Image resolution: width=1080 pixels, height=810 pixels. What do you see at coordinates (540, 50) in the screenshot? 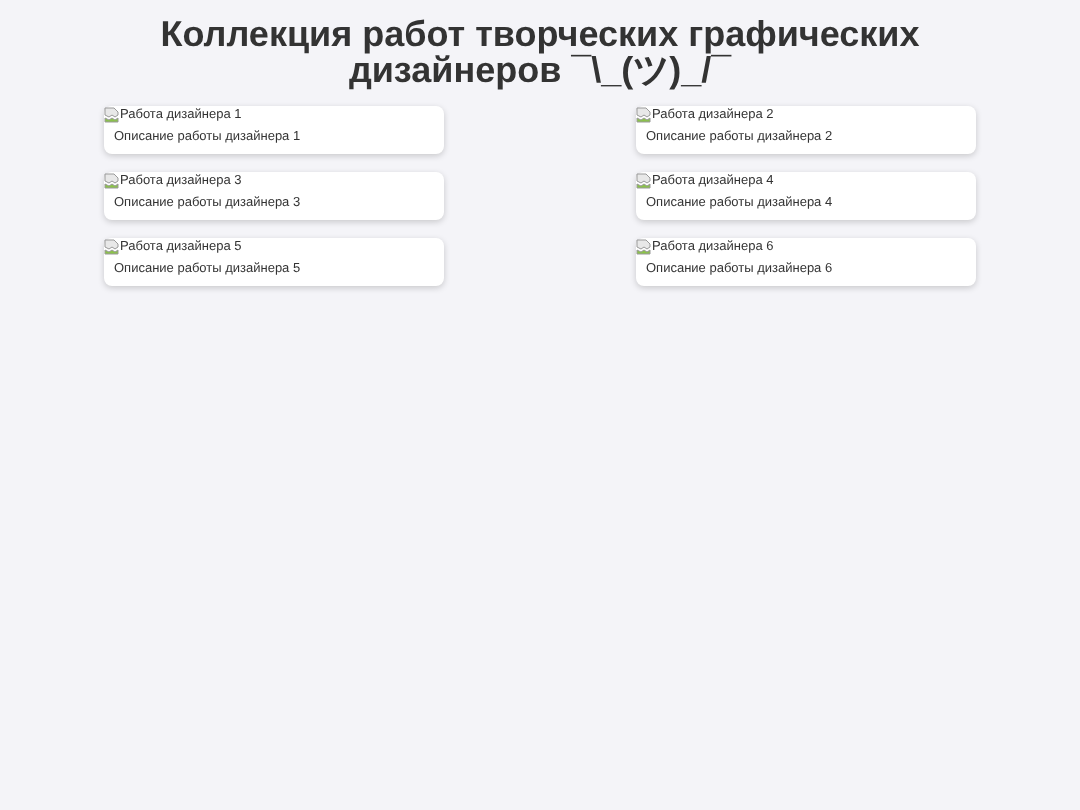
I see `page-title: Коллекция работ творческих графических дизайнеров ¯\_(ツ)_/¯` at bounding box center [540, 50].